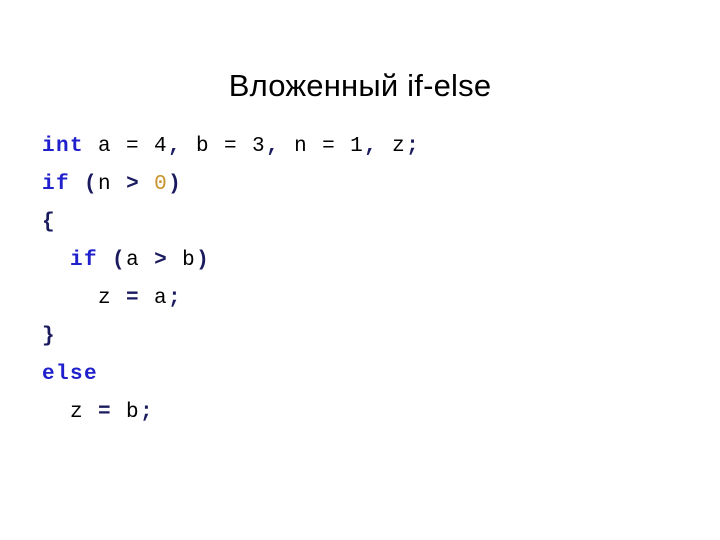 The image size is (720, 540). I want to click on code-token-plain: n = 1, so click(322, 146).